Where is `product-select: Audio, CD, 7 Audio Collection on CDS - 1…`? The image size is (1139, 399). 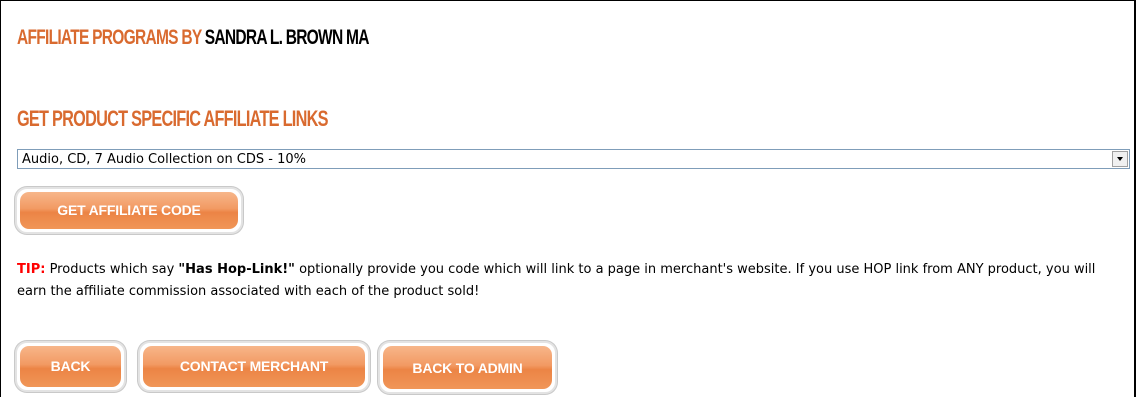
product-select: Audio, CD, 7 Audio Collection on CDS - 1… is located at coordinates (573, 159).